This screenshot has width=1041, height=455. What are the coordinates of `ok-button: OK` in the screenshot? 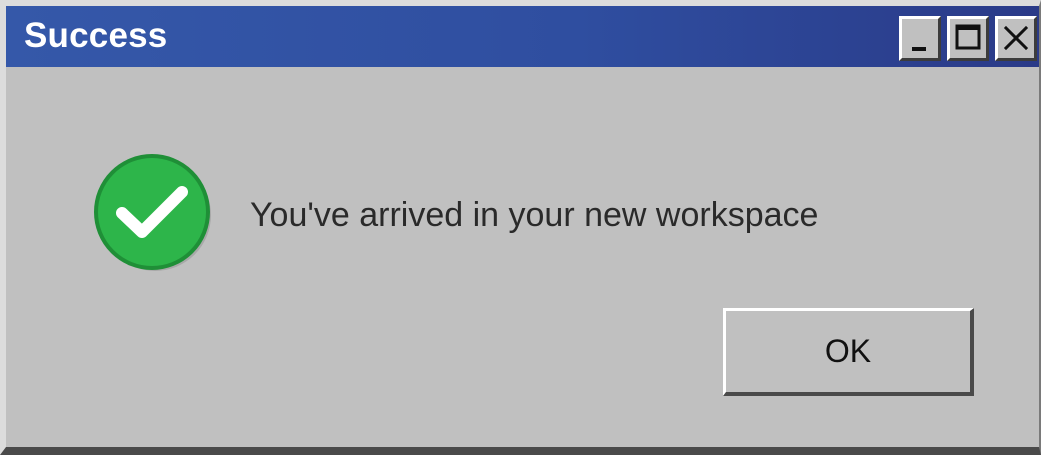 It's located at (848, 352).